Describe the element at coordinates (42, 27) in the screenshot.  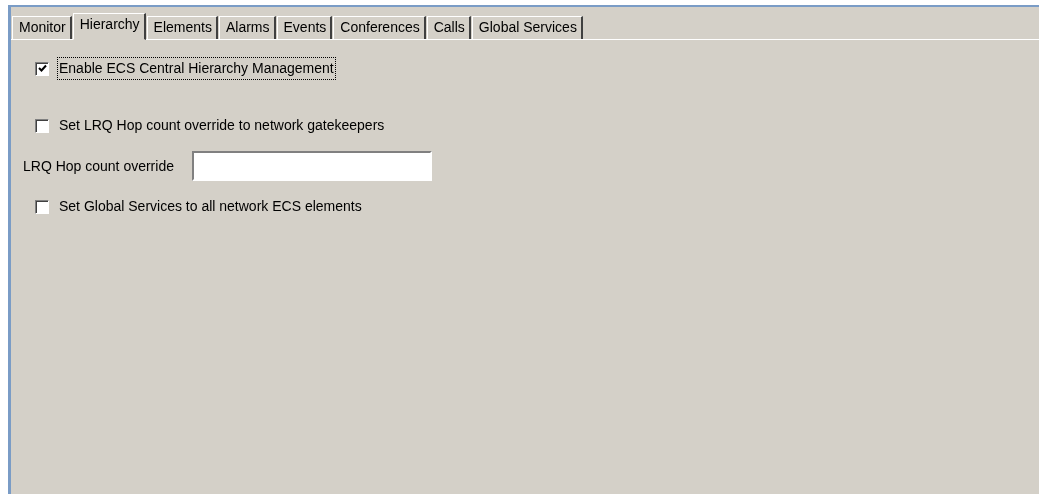
I see `tab: Monitor` at that location.